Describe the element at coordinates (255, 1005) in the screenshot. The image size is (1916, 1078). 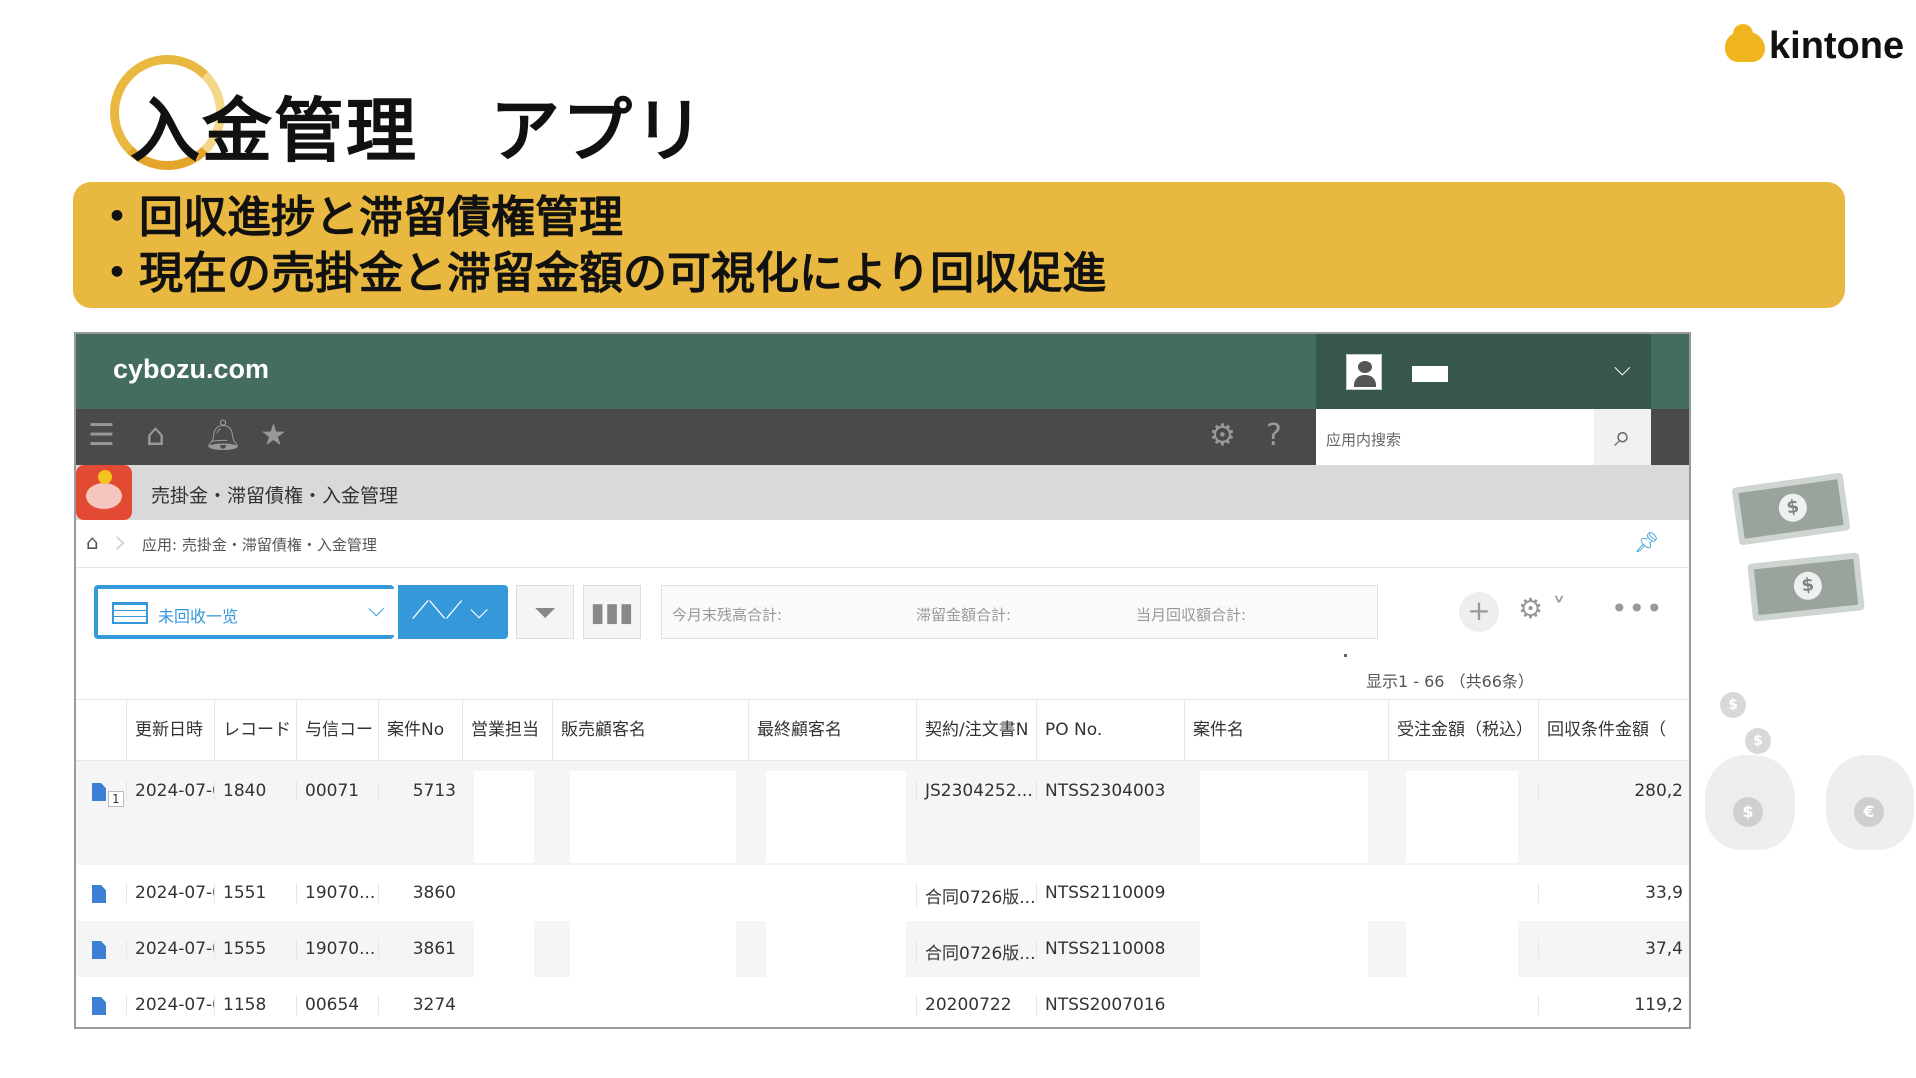
I see `cell-record: 1158` at that location.